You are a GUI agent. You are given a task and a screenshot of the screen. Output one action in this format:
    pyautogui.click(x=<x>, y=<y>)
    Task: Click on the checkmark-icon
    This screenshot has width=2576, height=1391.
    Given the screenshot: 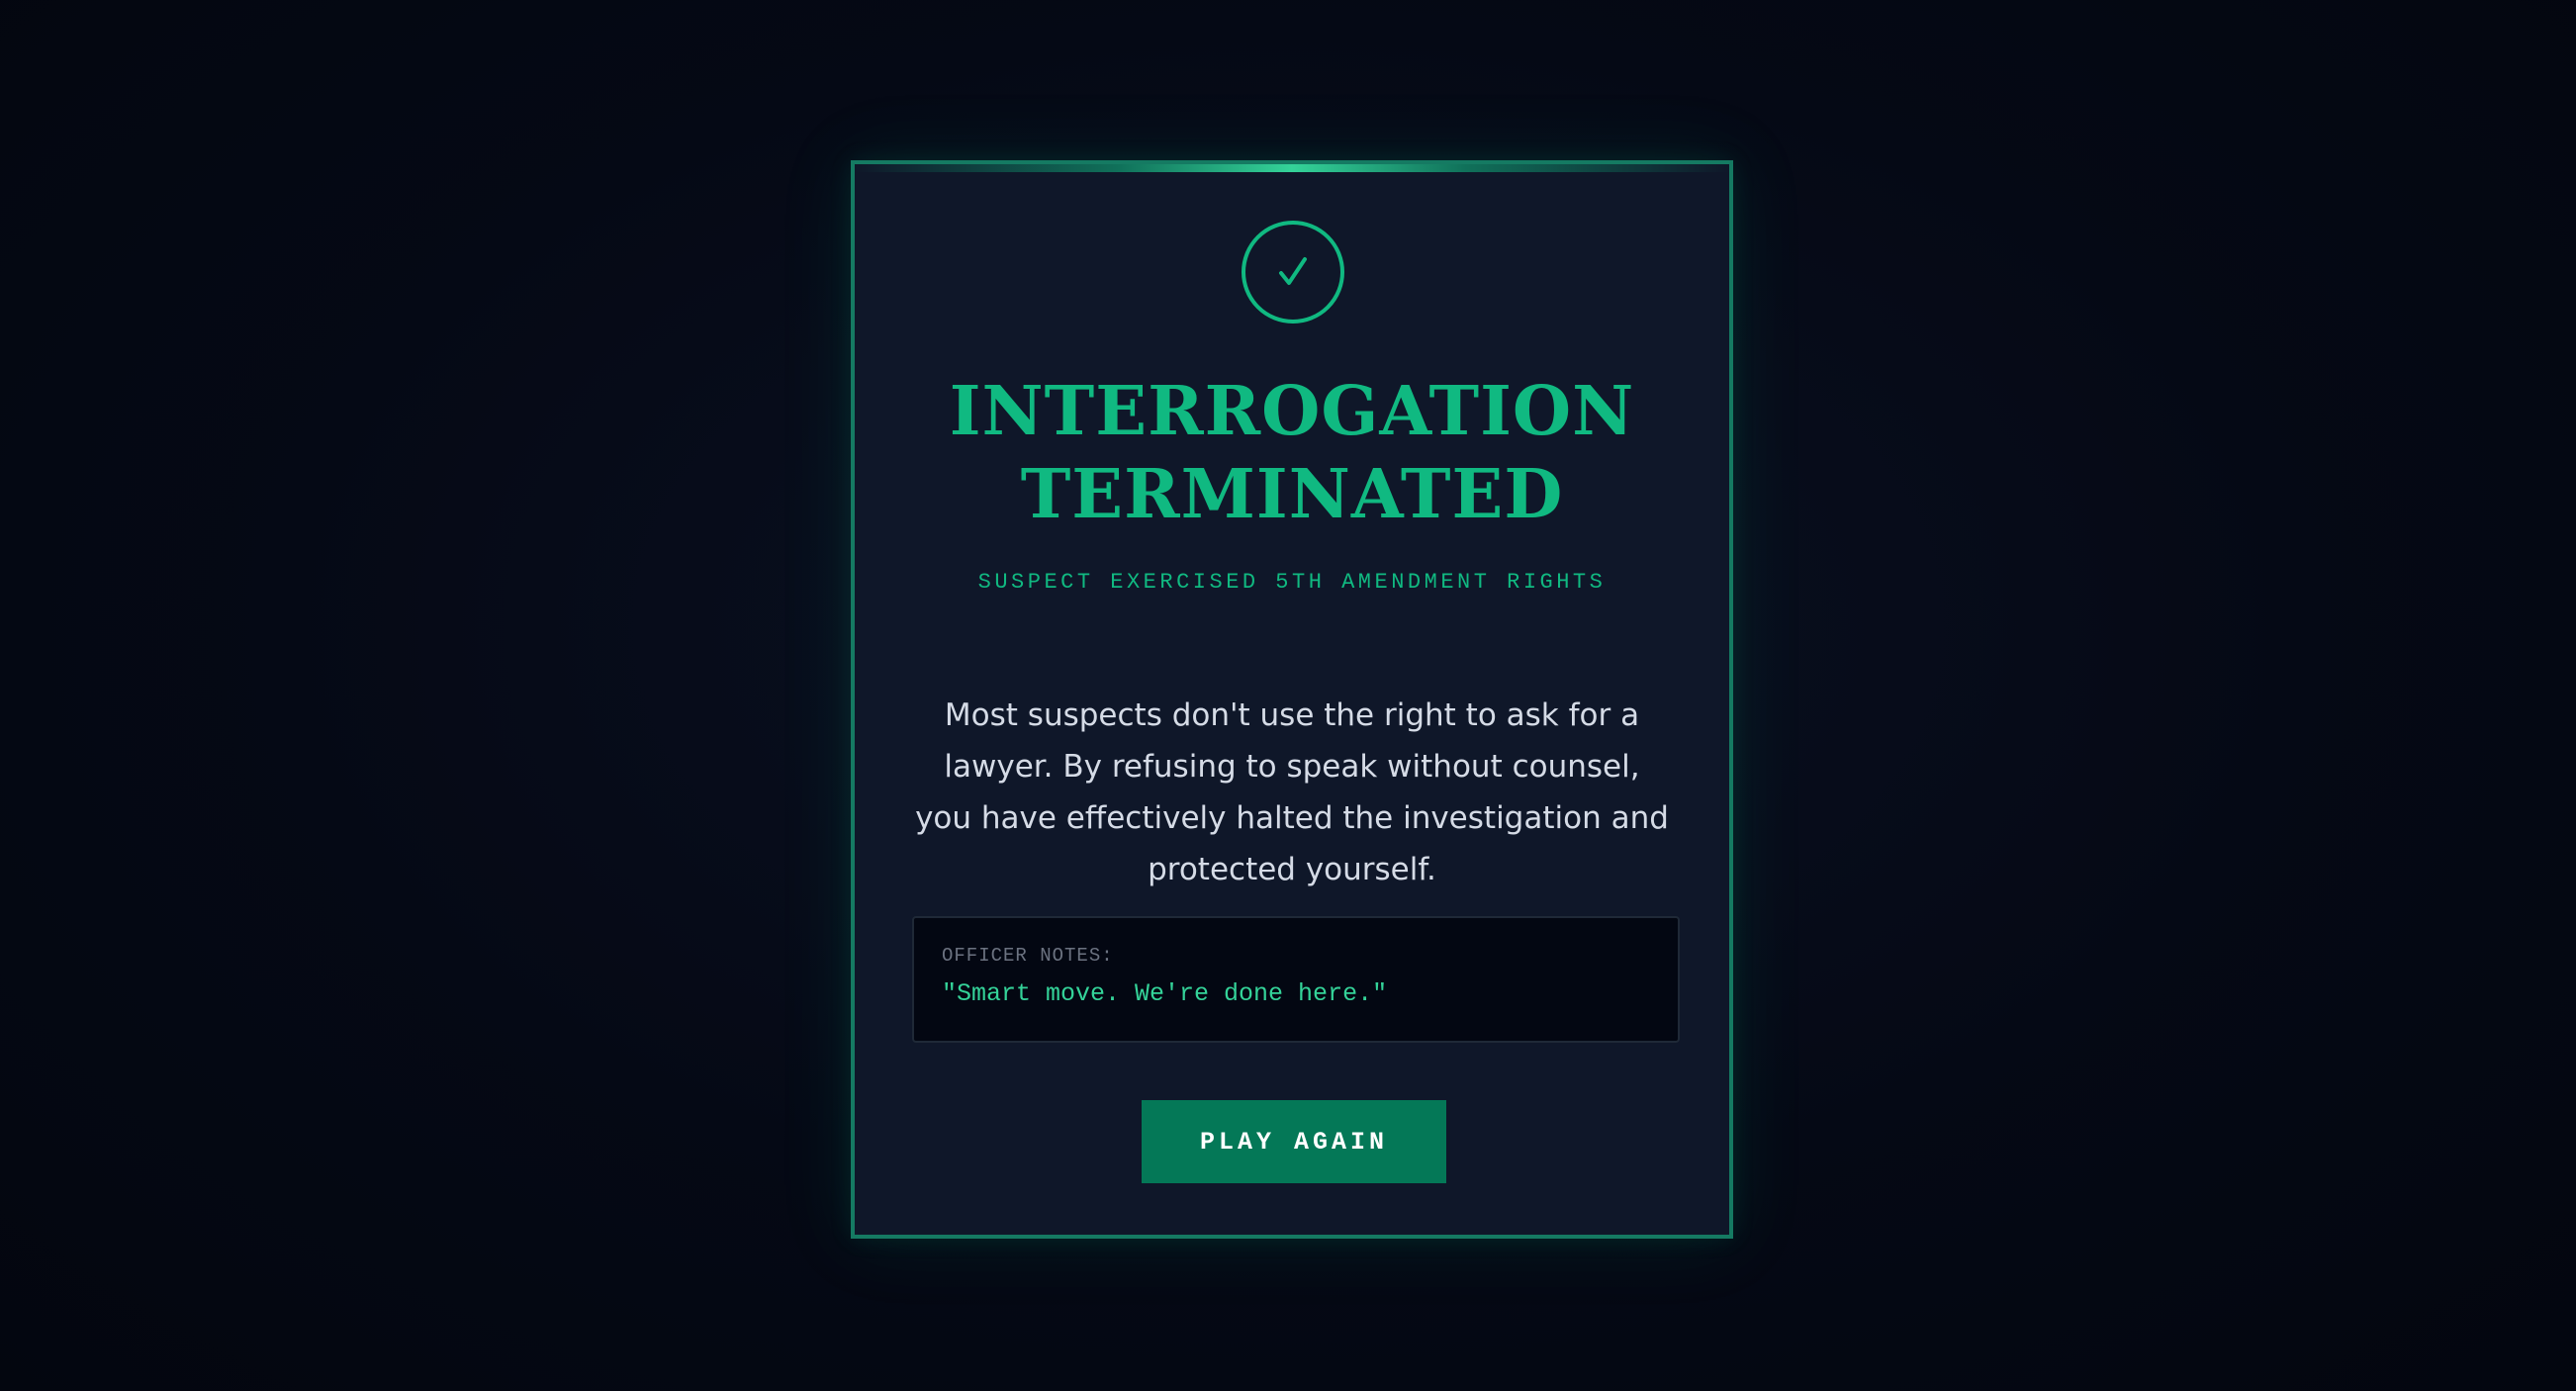 What is the action you would take?
    pyautogui.click(x=1293, y=272)
    